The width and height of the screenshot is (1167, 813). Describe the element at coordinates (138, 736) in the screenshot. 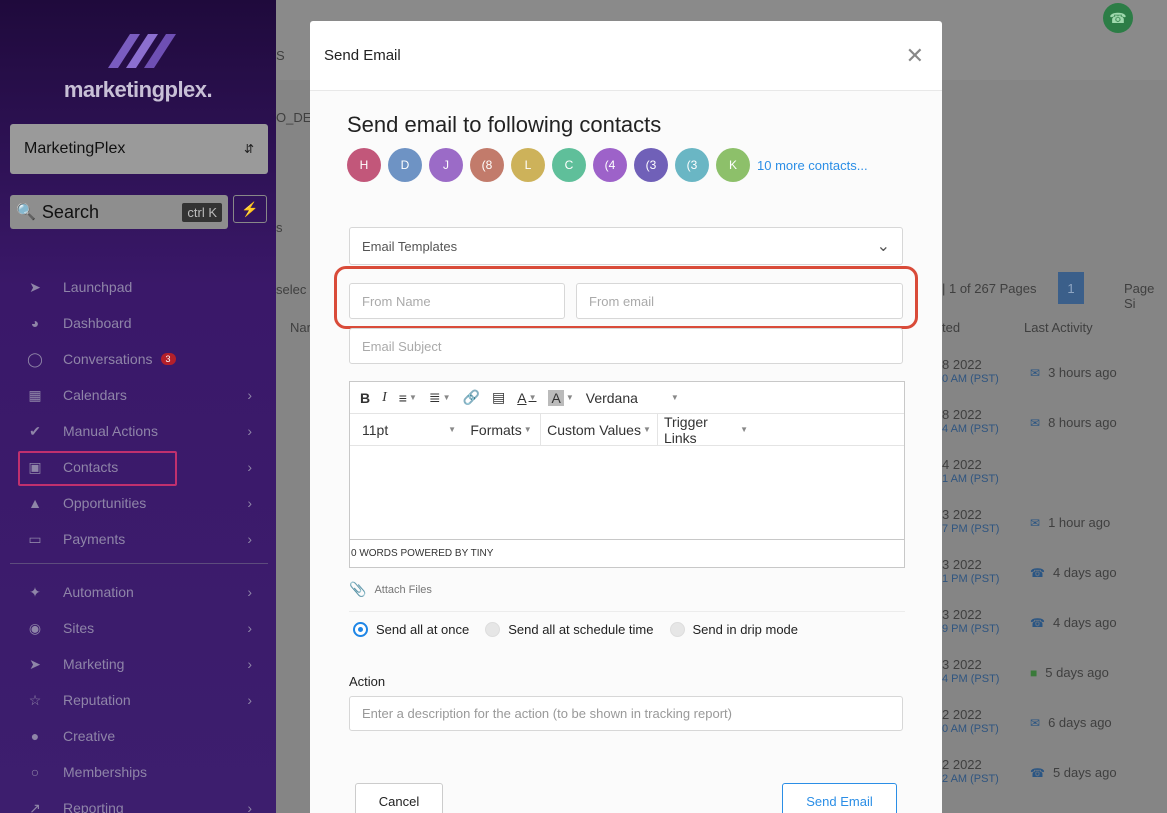

I see `sidebar-item-creative: ● Creative` at that location.